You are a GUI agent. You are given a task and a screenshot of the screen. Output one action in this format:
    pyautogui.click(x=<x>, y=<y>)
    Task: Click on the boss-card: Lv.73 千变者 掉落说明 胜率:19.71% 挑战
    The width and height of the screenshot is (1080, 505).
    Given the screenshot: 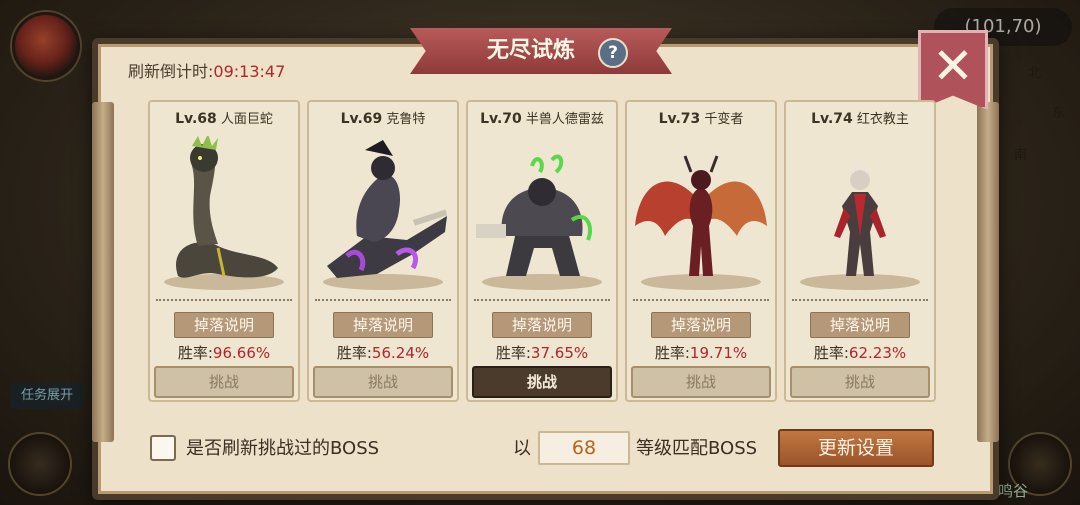 What is the action you would take?
    pyautogui.click(x=701, y=251)
    